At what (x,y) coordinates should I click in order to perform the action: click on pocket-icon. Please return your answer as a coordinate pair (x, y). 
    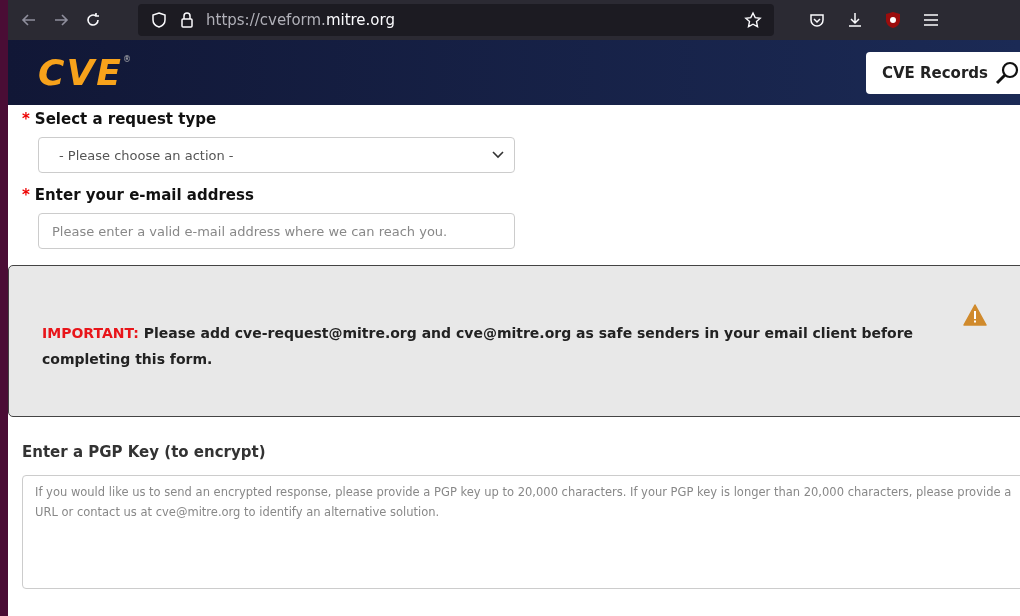
    Looking at the image, I should click on (817, 20).